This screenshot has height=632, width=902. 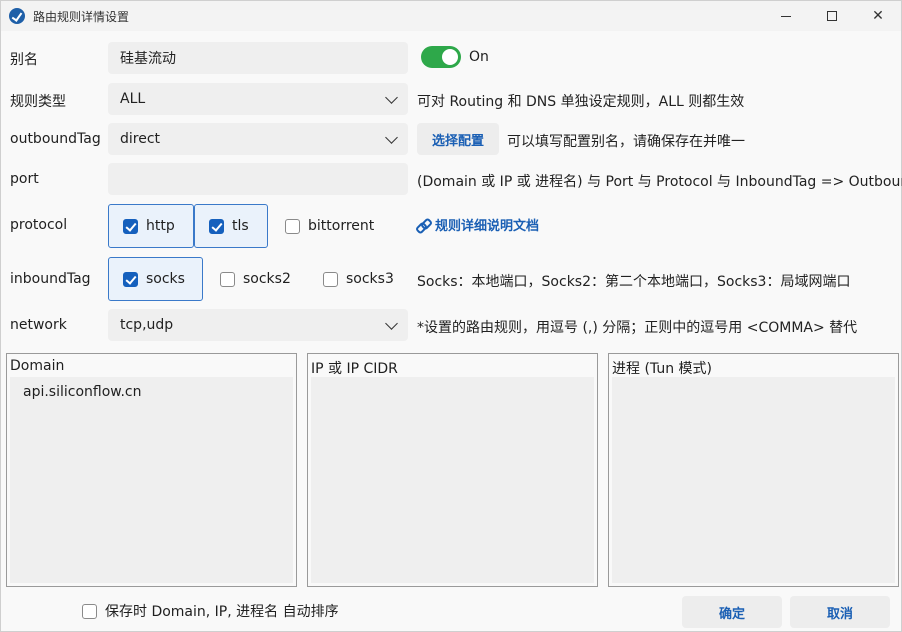 I want to click on minimize-button, so click(x=786, y=16).